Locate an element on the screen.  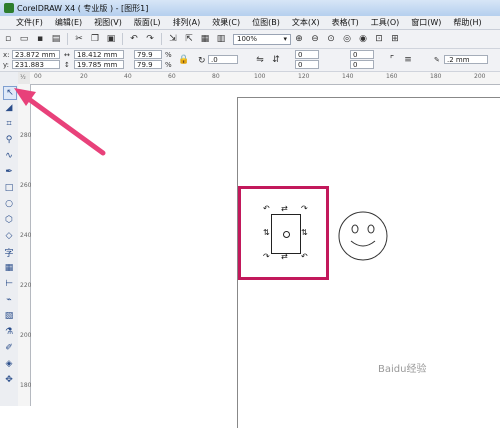
menu-layout: 版面(L) is located at coordinates (147, 22).